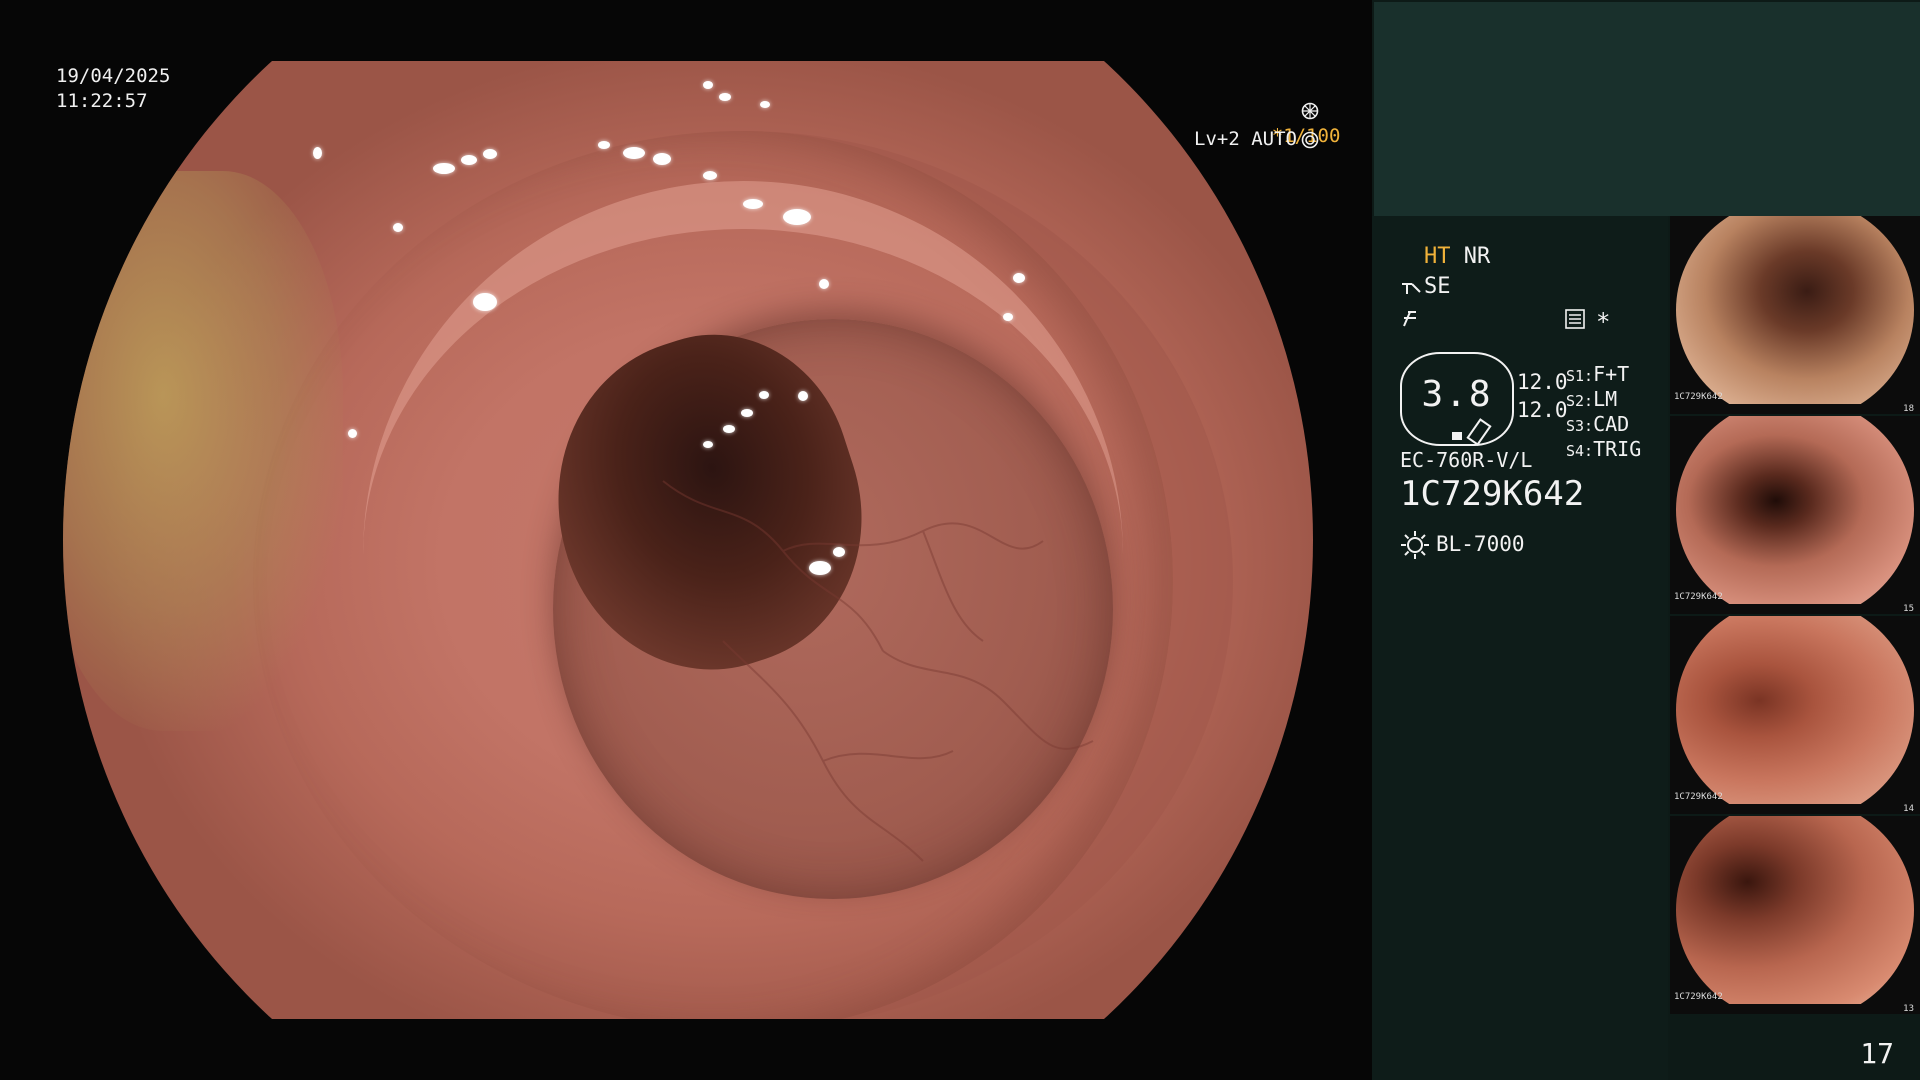  Describe the element at coordinates (1617, 449) in the screenshot. I see `switch-value: TRIG` at that location.